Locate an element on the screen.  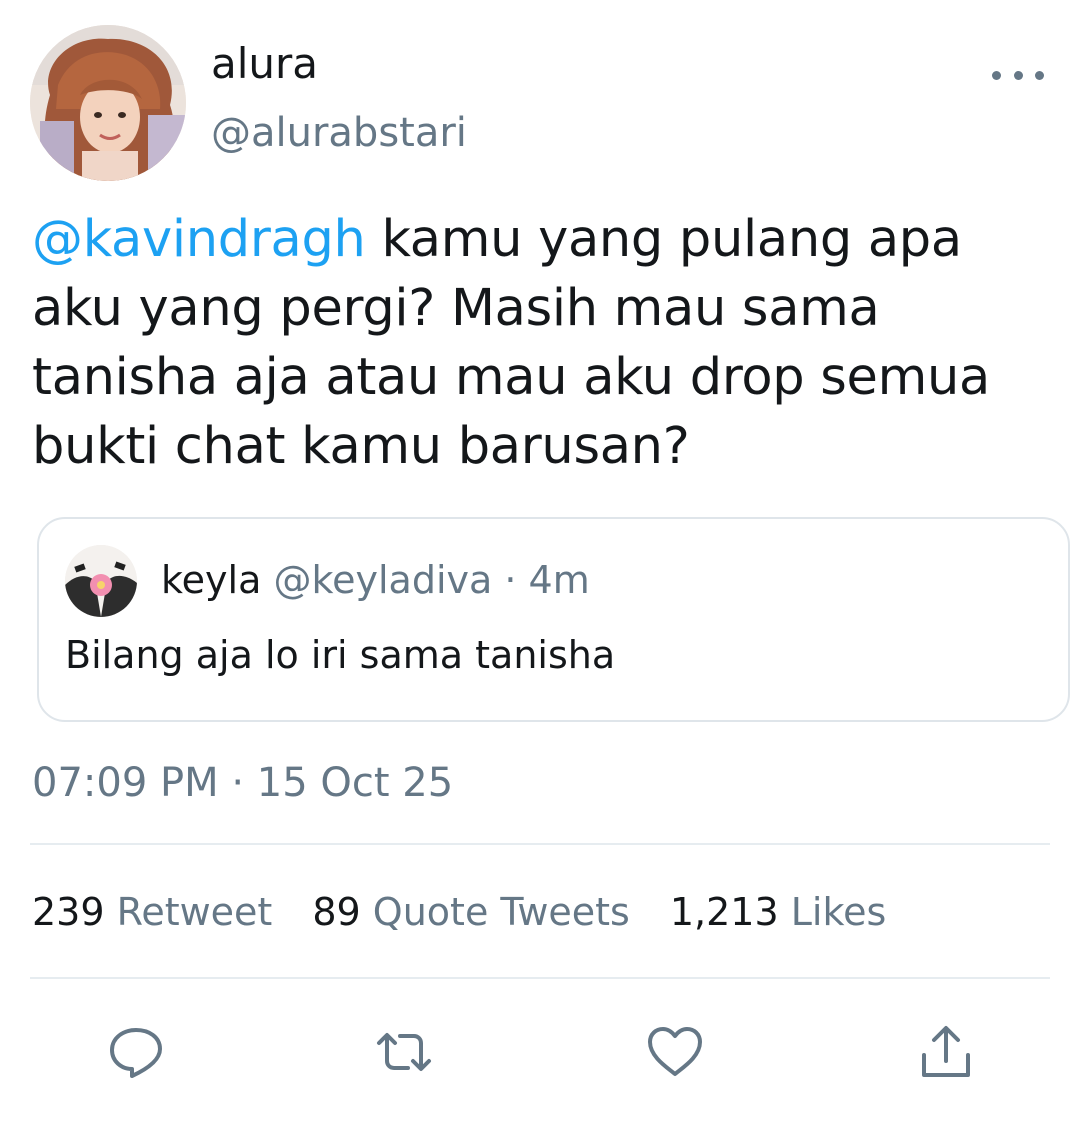
mention-link: @kavindragh is located at coordinates (199, 239).